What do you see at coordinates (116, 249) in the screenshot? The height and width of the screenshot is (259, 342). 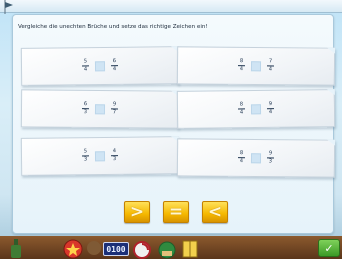 I see `counter-display: 0100` at bounding box center [116, 249].